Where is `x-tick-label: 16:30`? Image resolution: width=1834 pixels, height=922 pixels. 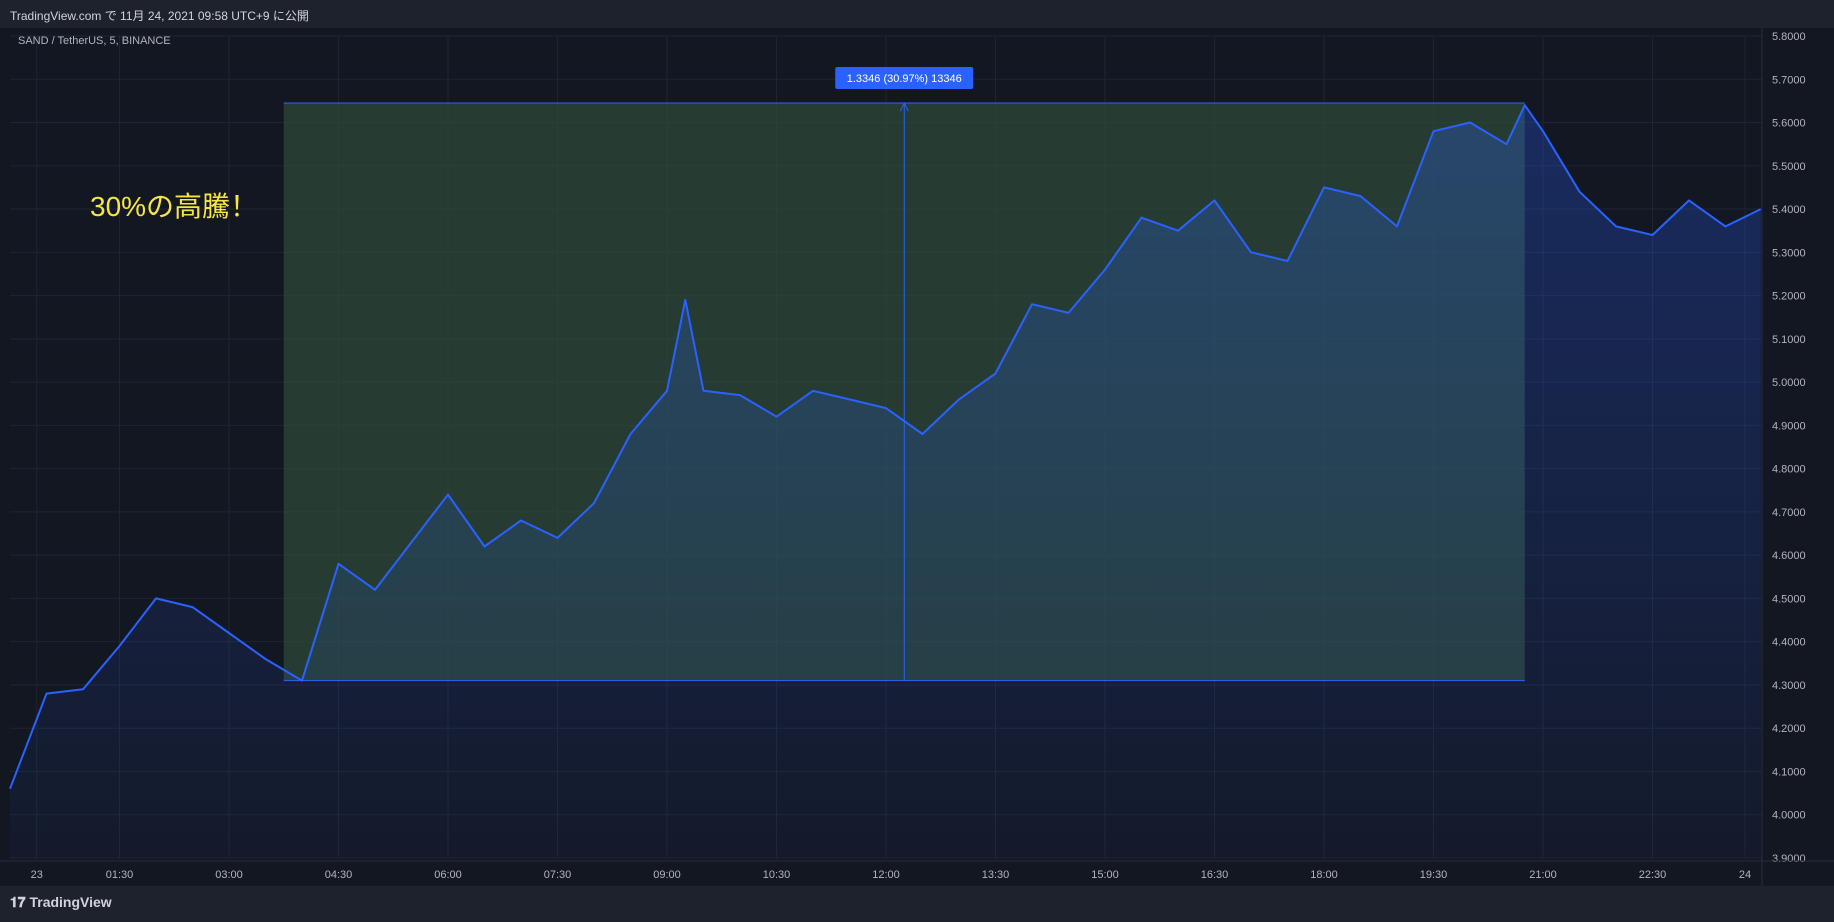
x-tick-label: 16:30 is located at coordinates (1215, 875).